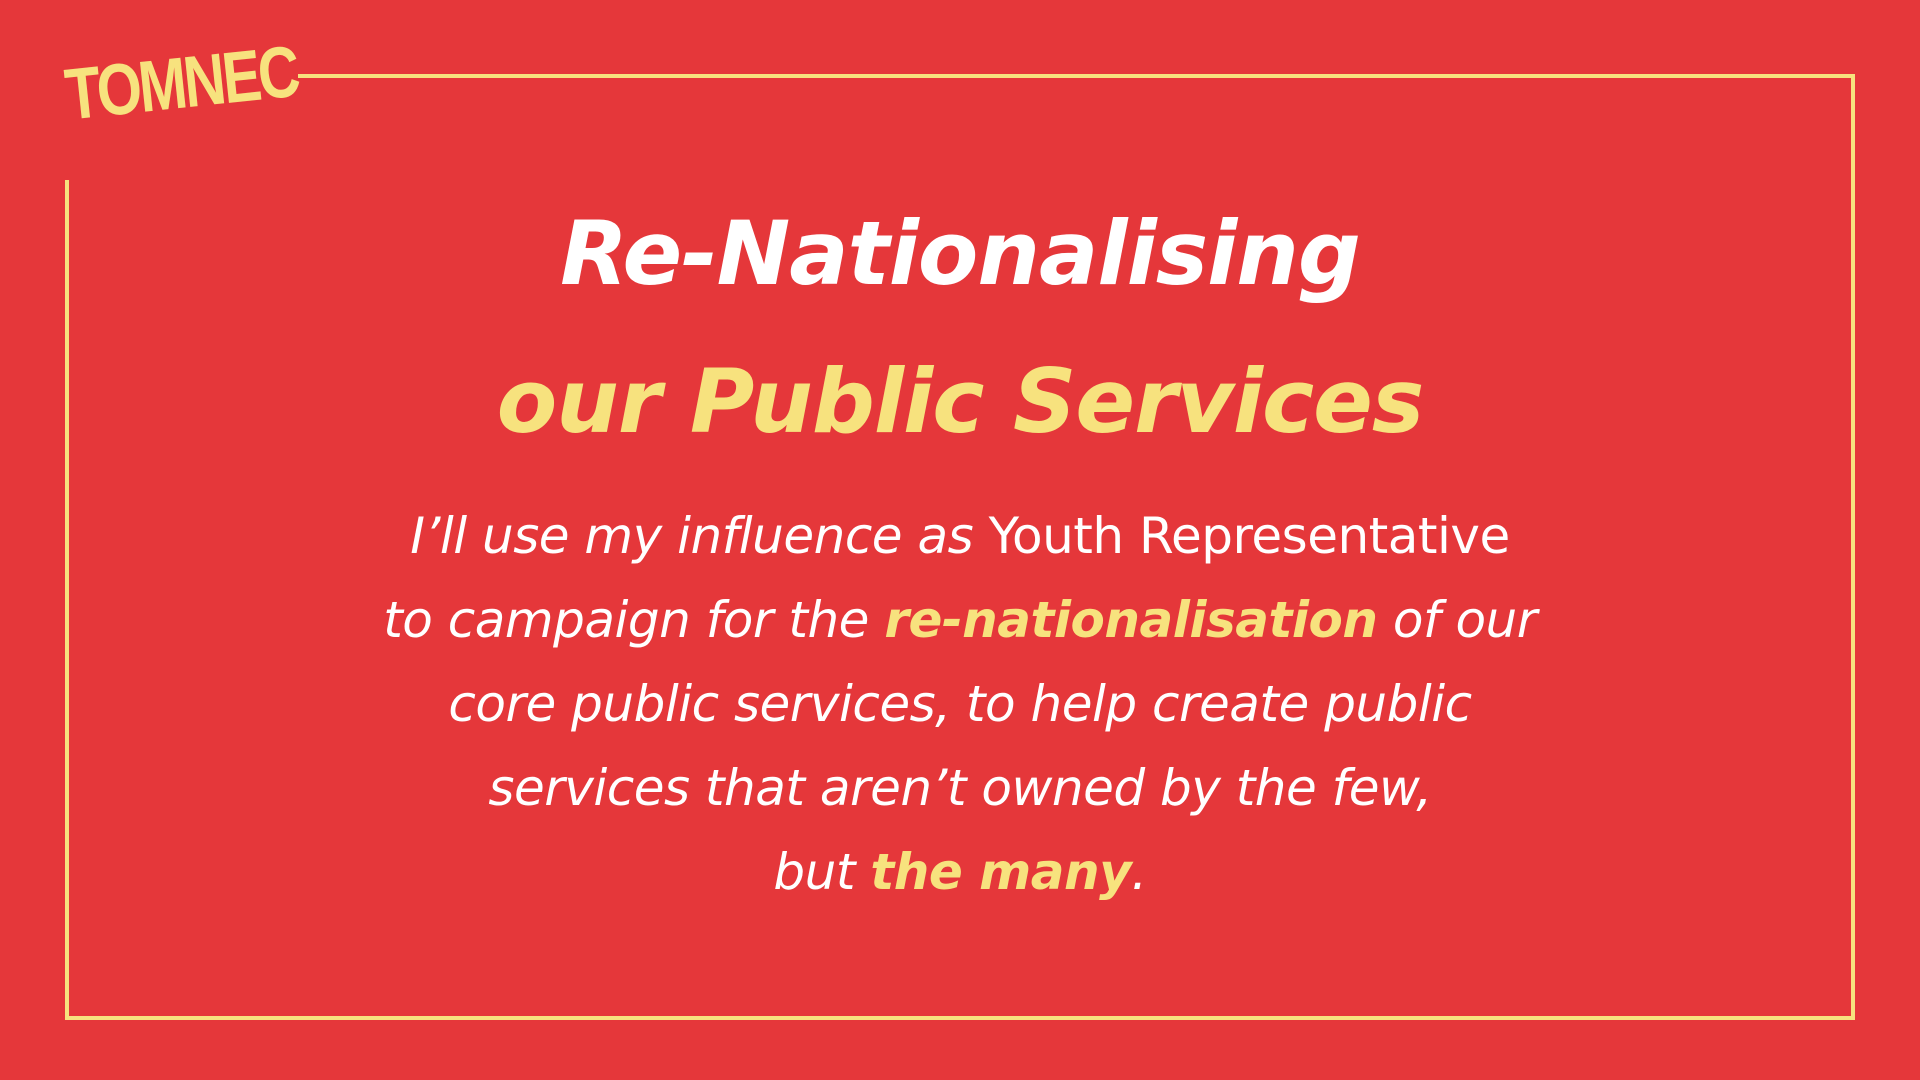  What do you see at coordinates (960, 788) in the screenshot?
I see `paragraph-line-4: services that aren’t owned by the few,` at bounding box center [960, 788].